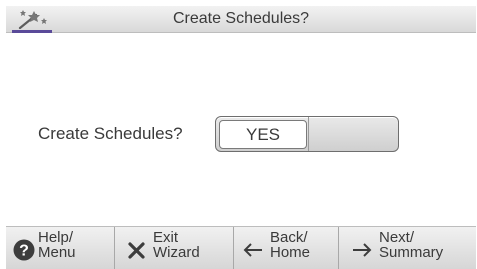 This screenshot has height=269, width=477. Describe the element at coordinates (57, 245) in the screenshot. I see `help-menu-label: Help/ Menu` at that location.